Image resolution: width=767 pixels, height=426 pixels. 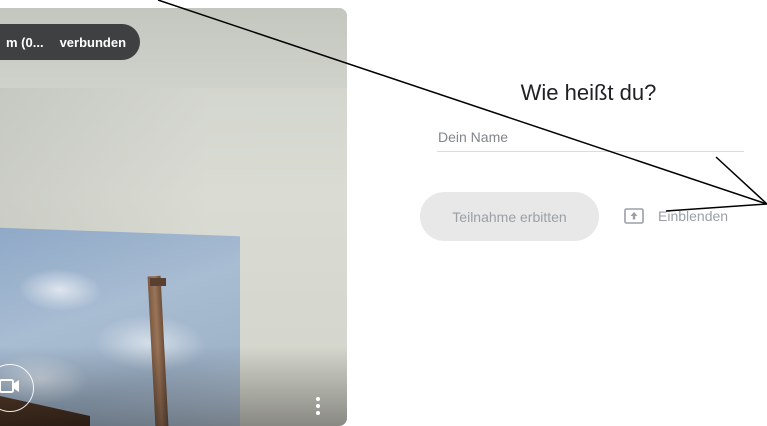 I want to click on videocam-icon, so click(x=10, y=388).